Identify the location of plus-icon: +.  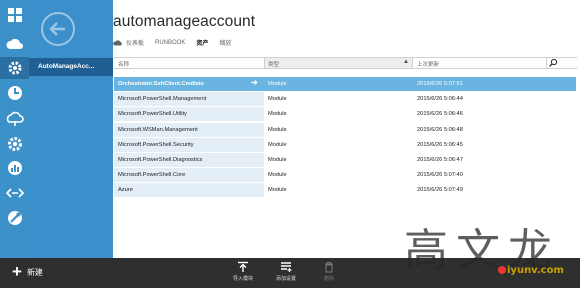
(17, 271).